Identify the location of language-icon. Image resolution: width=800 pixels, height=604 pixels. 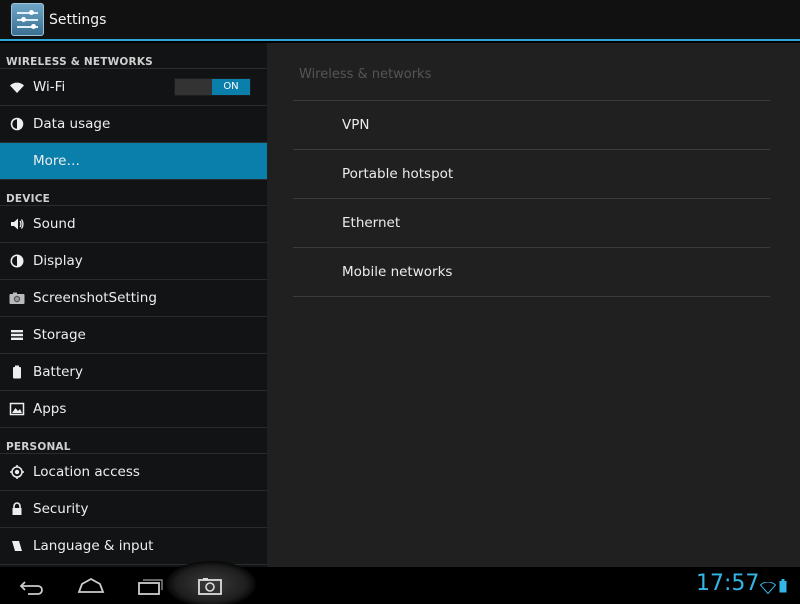
(16, 546).